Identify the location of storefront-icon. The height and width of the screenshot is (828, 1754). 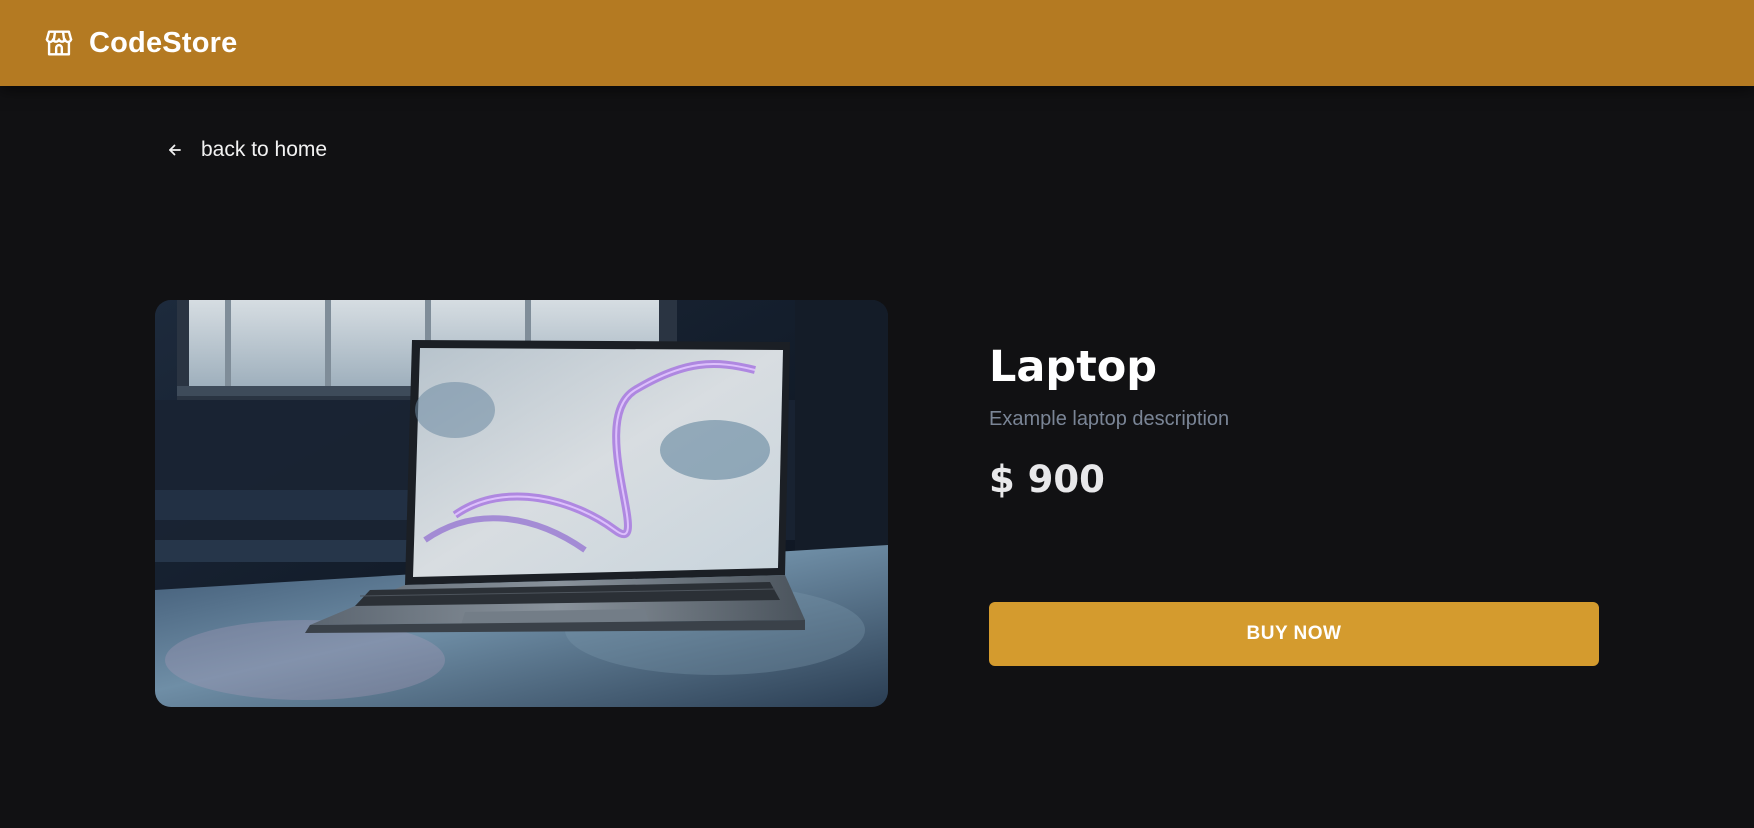
(59, 43).